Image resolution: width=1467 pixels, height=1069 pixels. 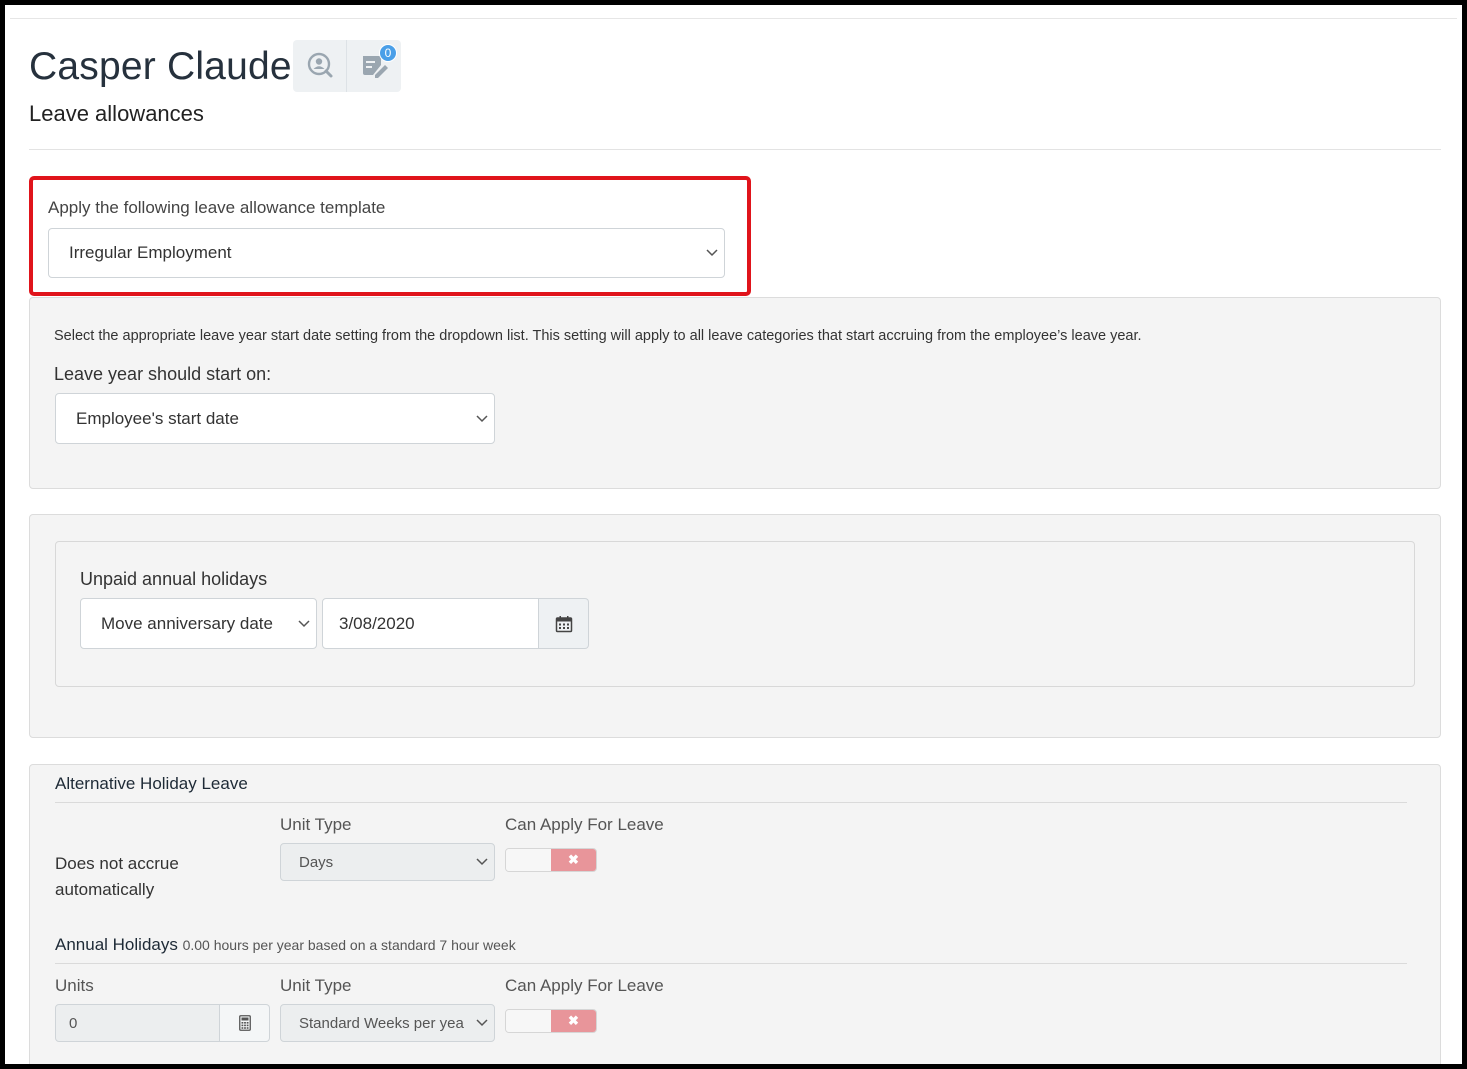 What do you see at coordinates (150, 252) in the screenshot?
I see `template-select-value: Irregular Employment` at bounding box center [150, 252].